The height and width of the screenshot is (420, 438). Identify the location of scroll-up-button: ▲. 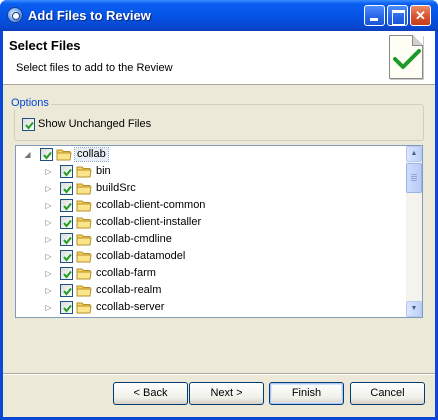
(414, 154).